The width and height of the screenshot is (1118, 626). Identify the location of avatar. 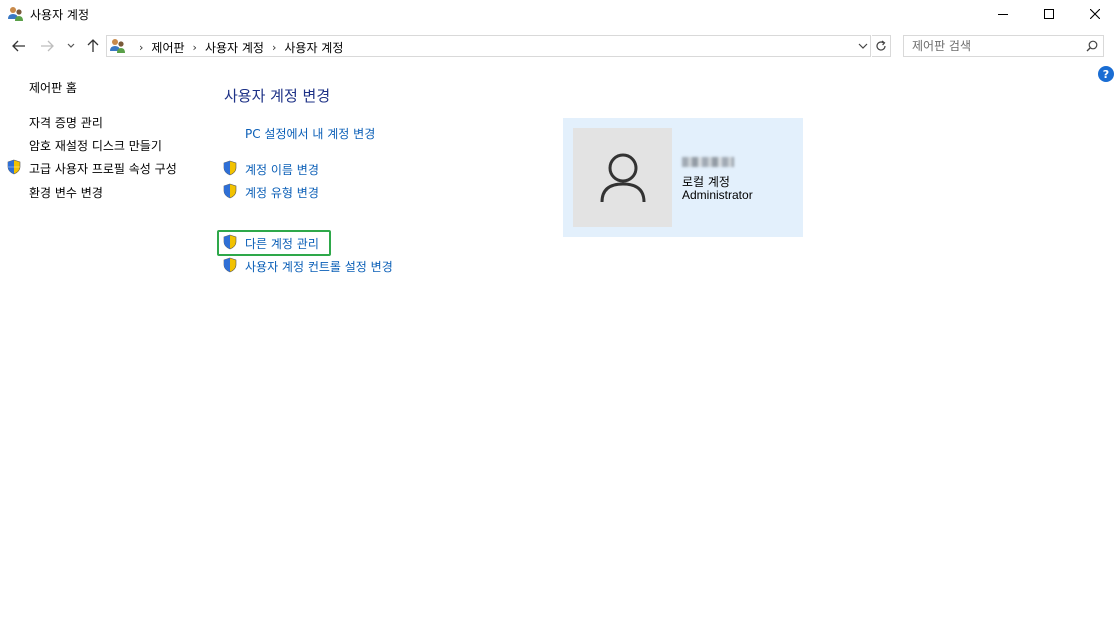
(622, 177).